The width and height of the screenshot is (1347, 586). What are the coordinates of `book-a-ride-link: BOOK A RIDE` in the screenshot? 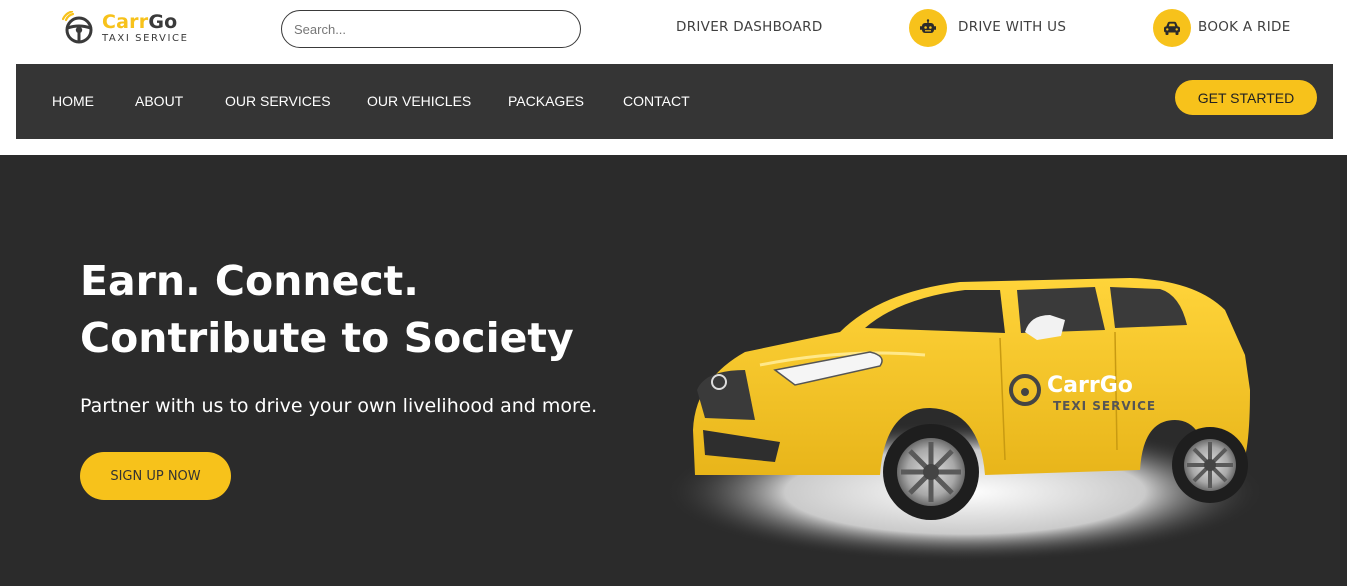 It's located at (1244, 27).